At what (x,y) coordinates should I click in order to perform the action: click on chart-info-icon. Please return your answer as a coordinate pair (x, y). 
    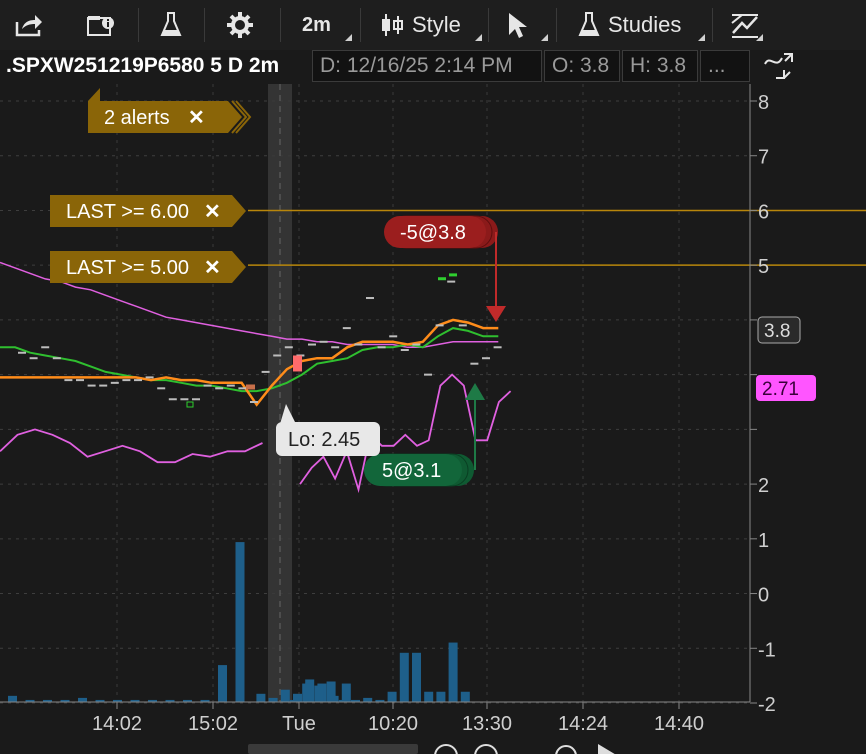
    Looking at the image, I should click on (101, 25).